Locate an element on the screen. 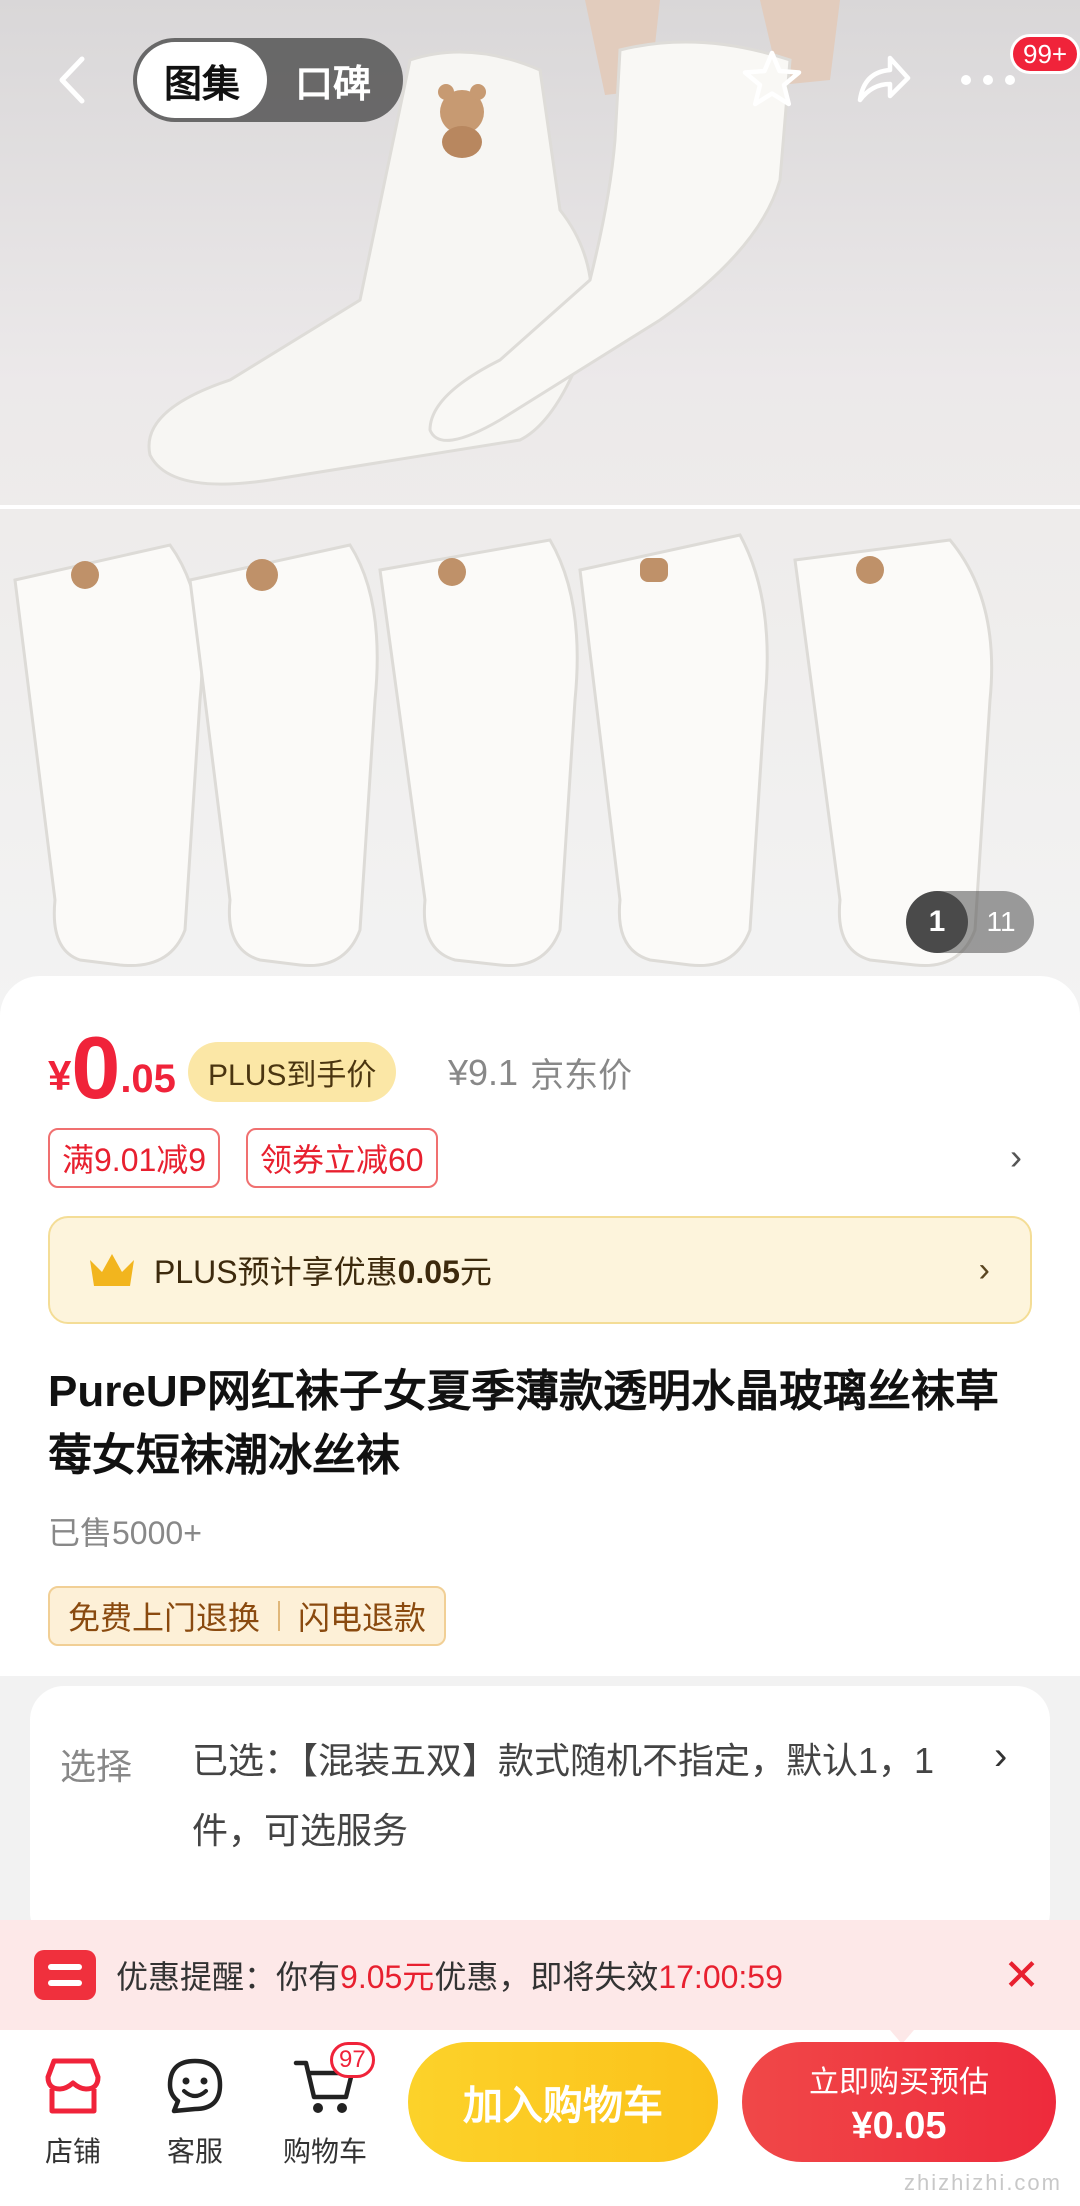  coupon-more-arrow: › is located at coordinates (1016, 1157).